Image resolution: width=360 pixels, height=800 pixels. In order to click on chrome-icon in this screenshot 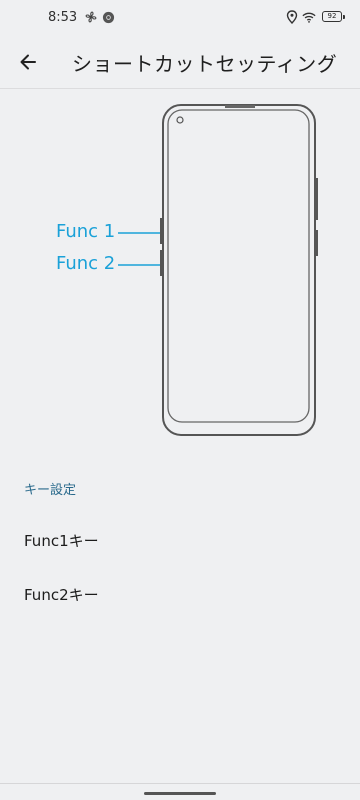, I will do `click(108, 17)`.